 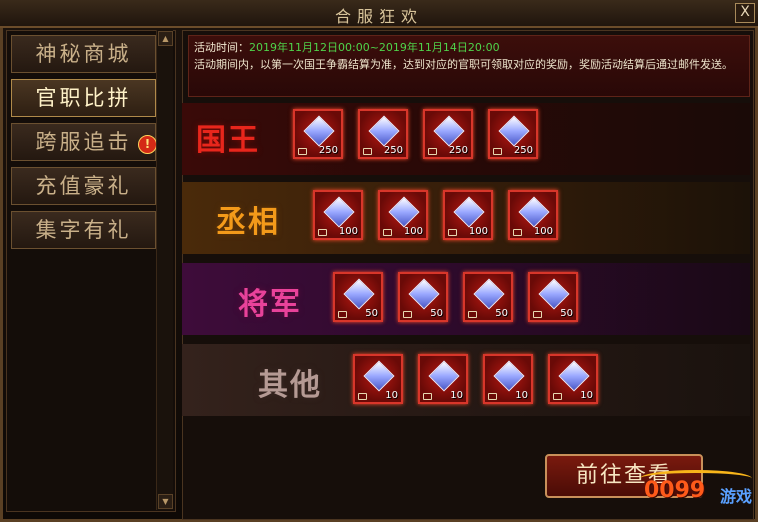 What do you see at coordinates (147, 144) in the screenshot?
I see `alert-badge-icon: !` at bounding box center [147, 144].